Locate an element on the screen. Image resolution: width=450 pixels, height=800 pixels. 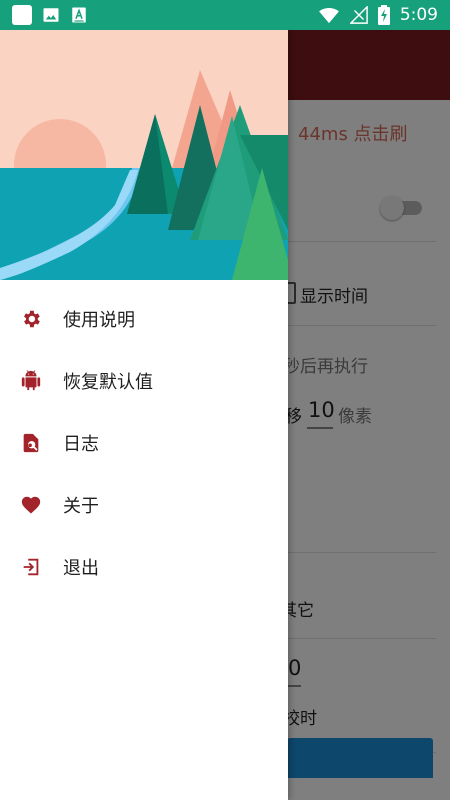
menu-item-about: 关于 is located at coordinates (144, 505).